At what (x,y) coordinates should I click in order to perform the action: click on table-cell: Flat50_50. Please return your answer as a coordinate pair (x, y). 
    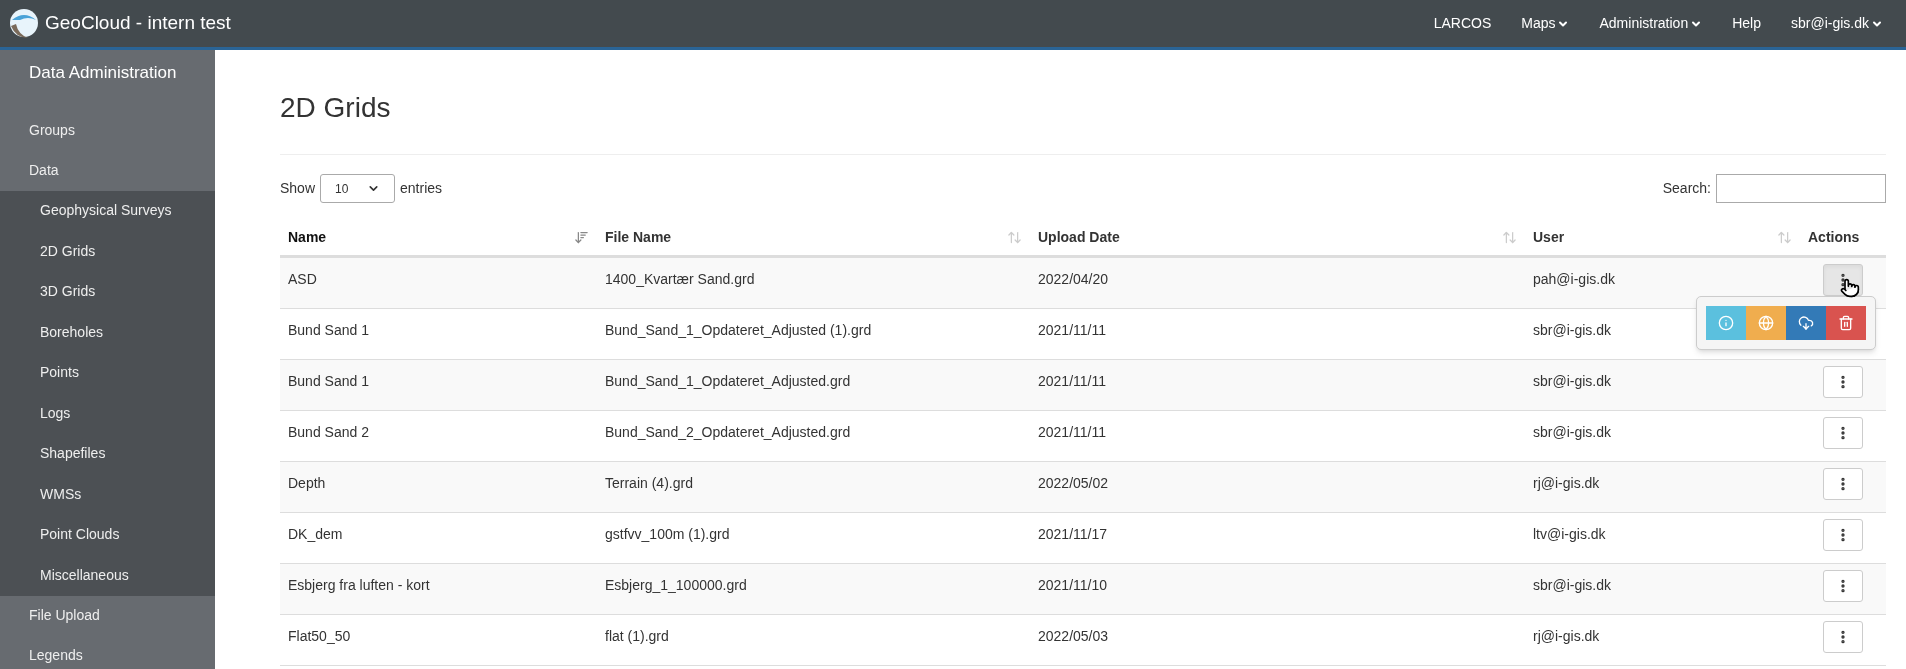
    Looking at the image, I should click on (319, 636).